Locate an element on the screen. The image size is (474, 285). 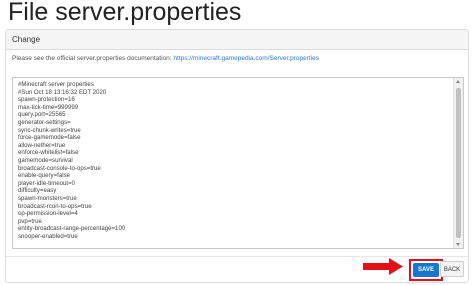
editor-line: snooper-enabled=true is located at coordinates (48, 236).